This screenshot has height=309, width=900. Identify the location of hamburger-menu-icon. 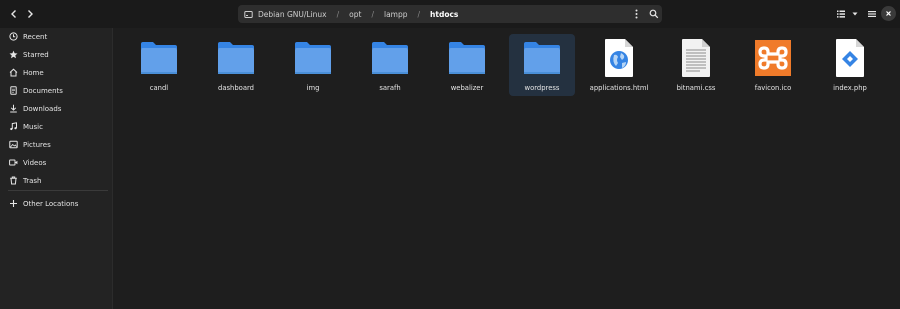
(872, 14).